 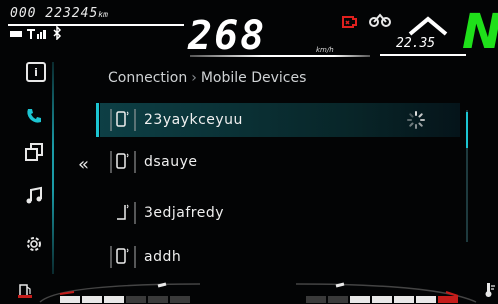 What do you see at coordinates (467, 130) in the screenshot?
I see `scrollbar-thumb` at bounding box center [467, 130].